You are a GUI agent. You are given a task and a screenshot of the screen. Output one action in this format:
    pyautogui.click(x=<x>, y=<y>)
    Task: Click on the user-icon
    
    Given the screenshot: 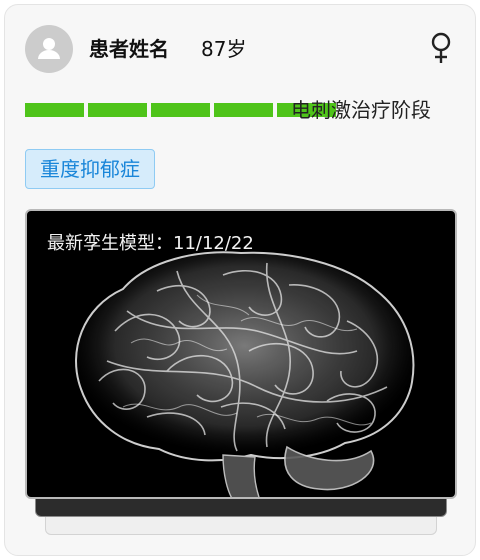 What is the action you would take?
    pyautogui.click(x=49, y=48)
    